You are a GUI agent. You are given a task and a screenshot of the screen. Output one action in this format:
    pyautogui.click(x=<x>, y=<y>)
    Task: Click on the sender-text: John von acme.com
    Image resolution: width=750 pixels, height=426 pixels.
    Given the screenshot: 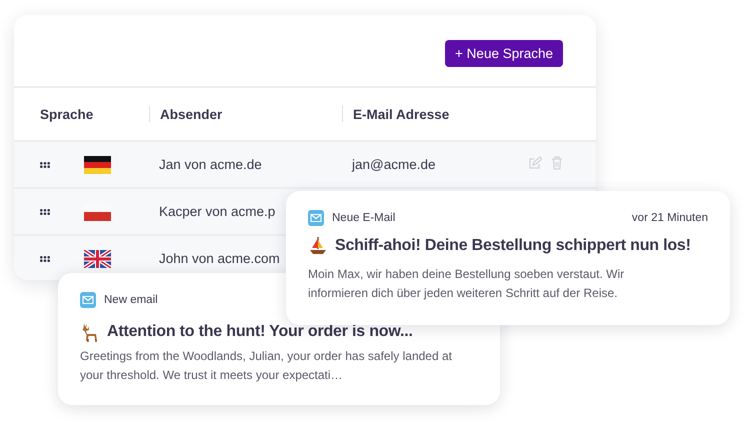 What is the action you would take?
    pyautogui.click(x=219, y=258)
    